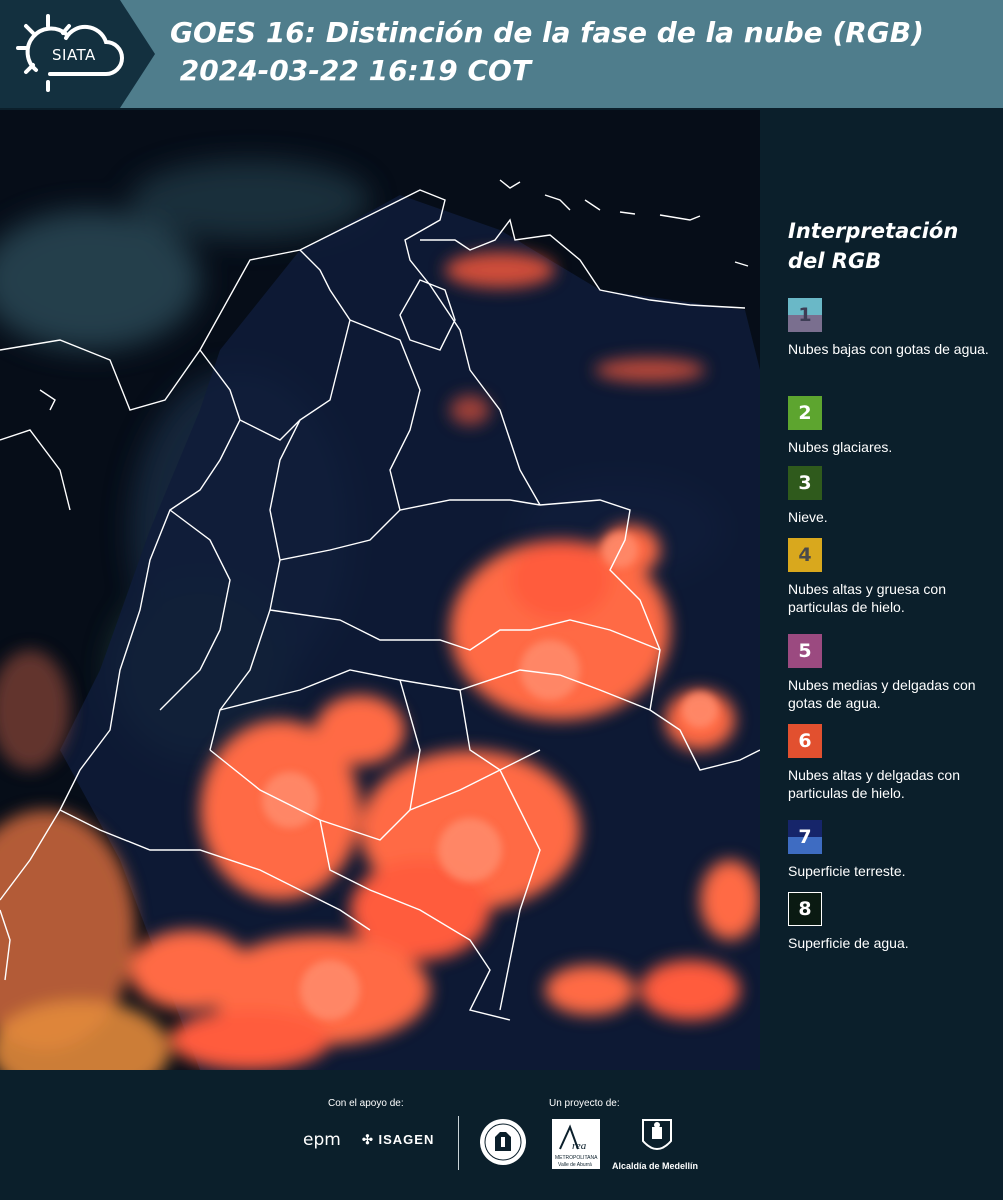 The image size is (1003, 1200). Describe the element at coordinates (366, 1103) in the screenshot. I see `support-label: Con el apoyo de:` at that location.